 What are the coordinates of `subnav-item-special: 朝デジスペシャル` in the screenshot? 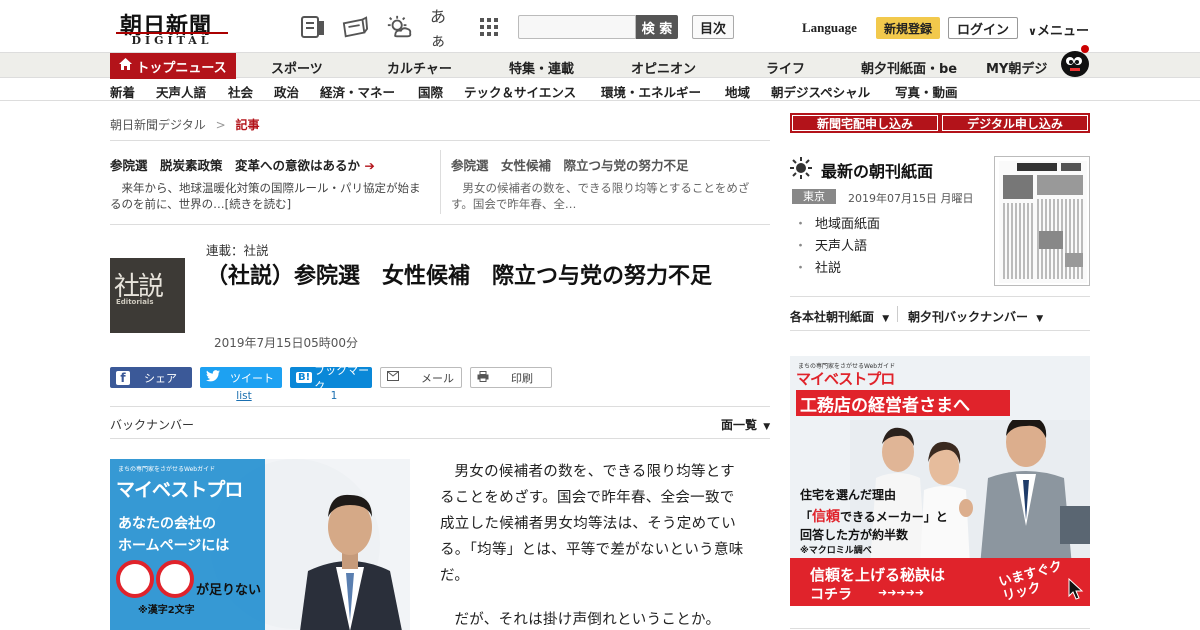 It's located at (820, 91).